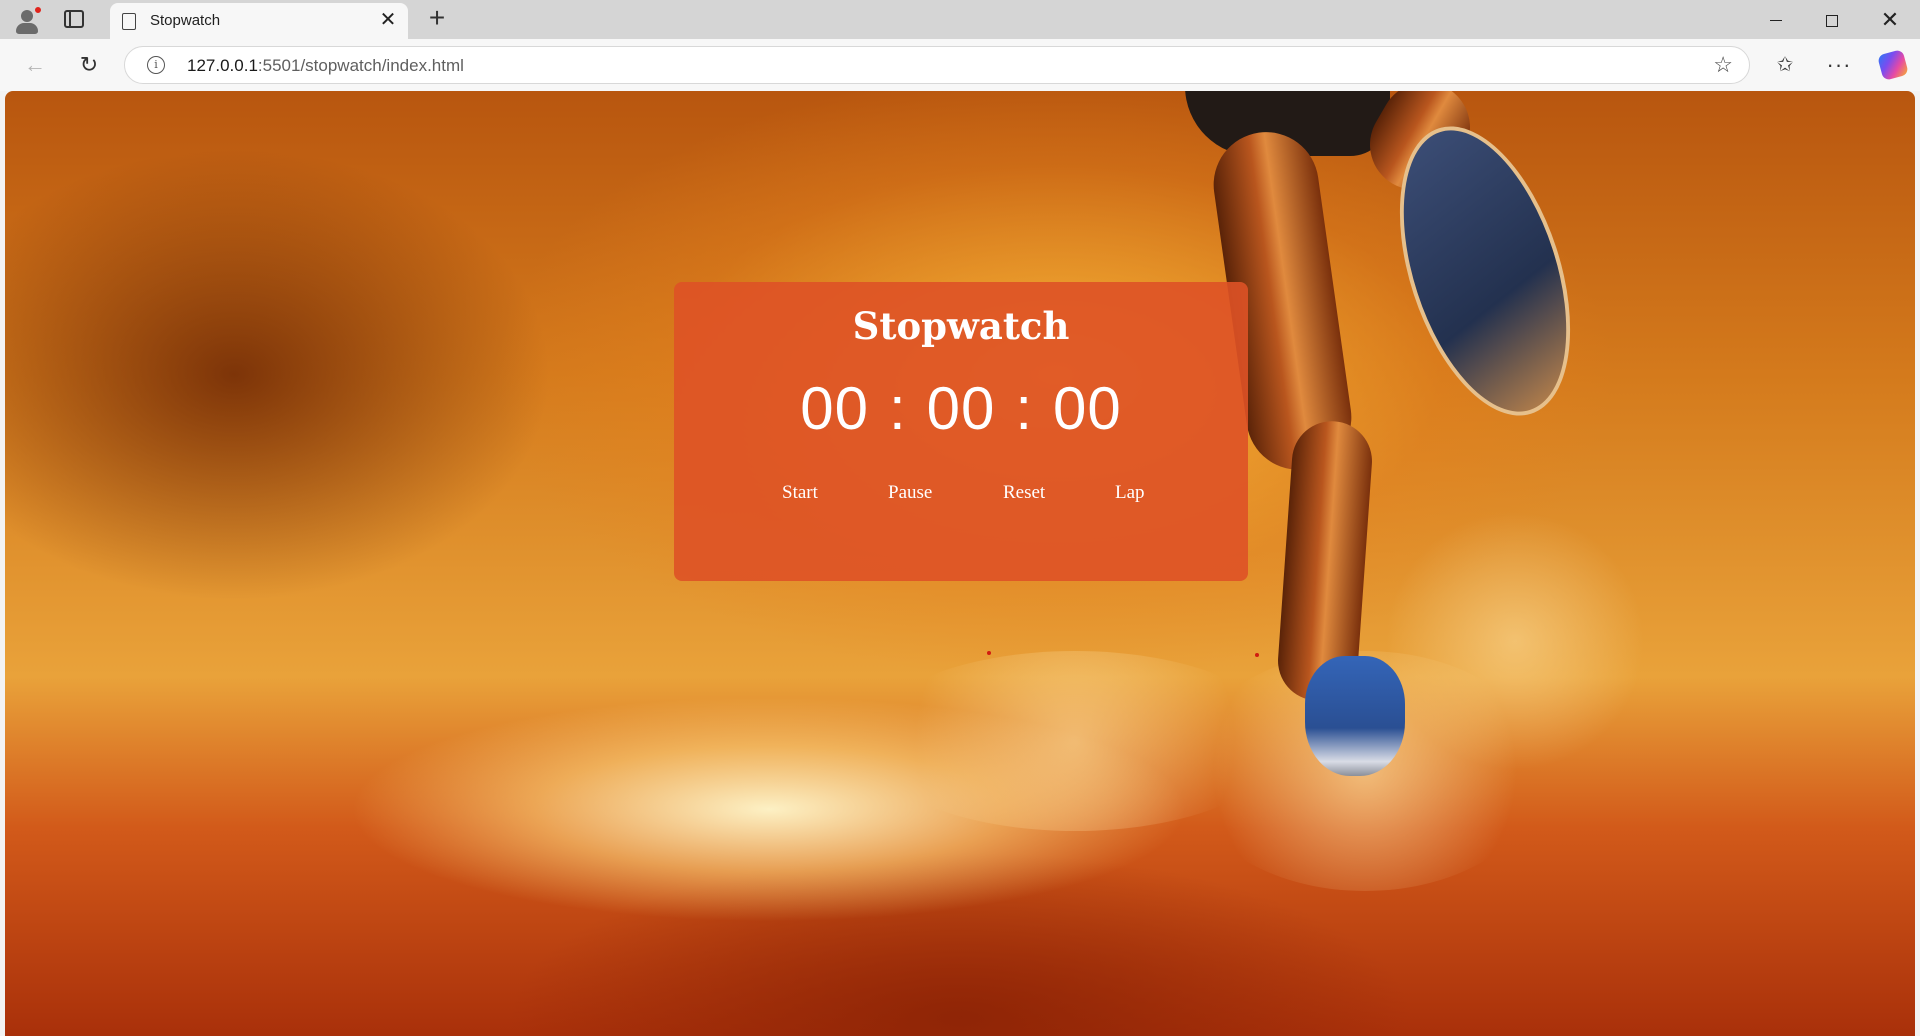 The image size is (1920, 1036). What do you see at coordinates (360, 65) in the screenshot?
I see `url-path: :5501/stopwatch/index.html` at bounding box center [360, 65].